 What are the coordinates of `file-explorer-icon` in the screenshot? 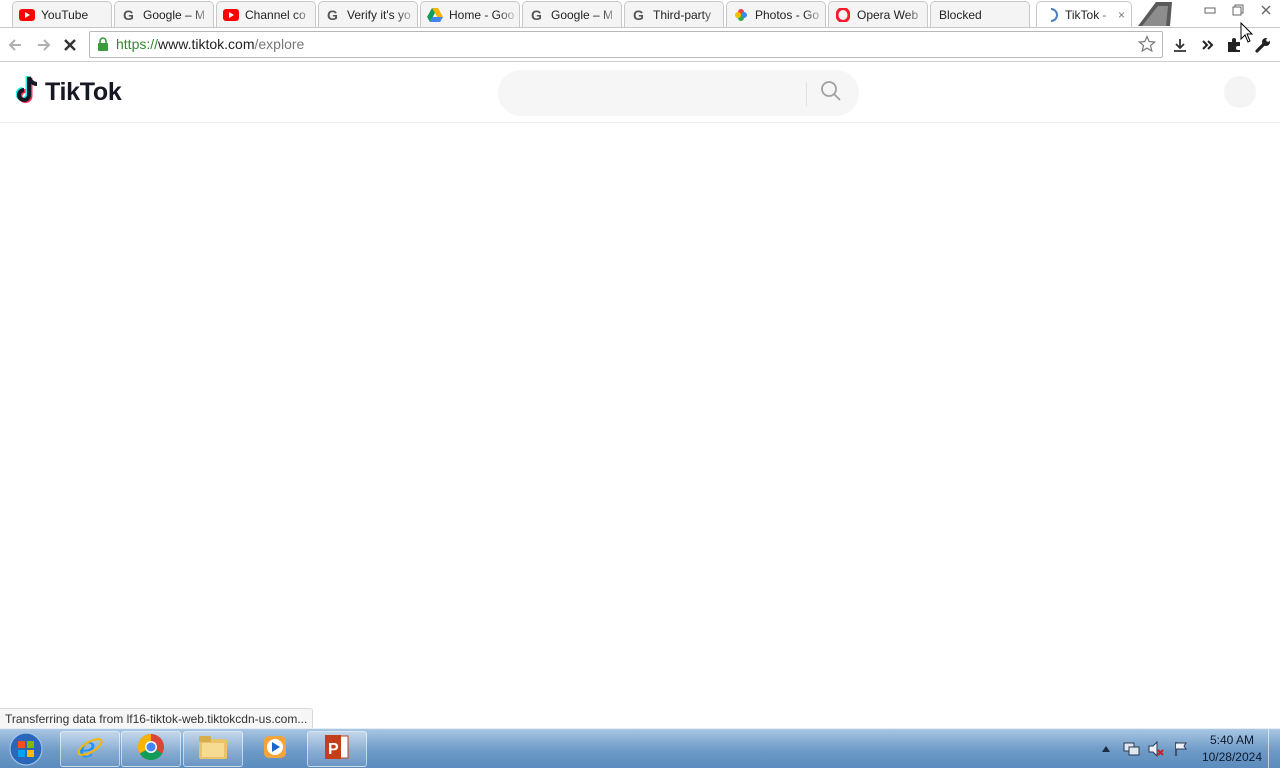 It's located at (213, 749).